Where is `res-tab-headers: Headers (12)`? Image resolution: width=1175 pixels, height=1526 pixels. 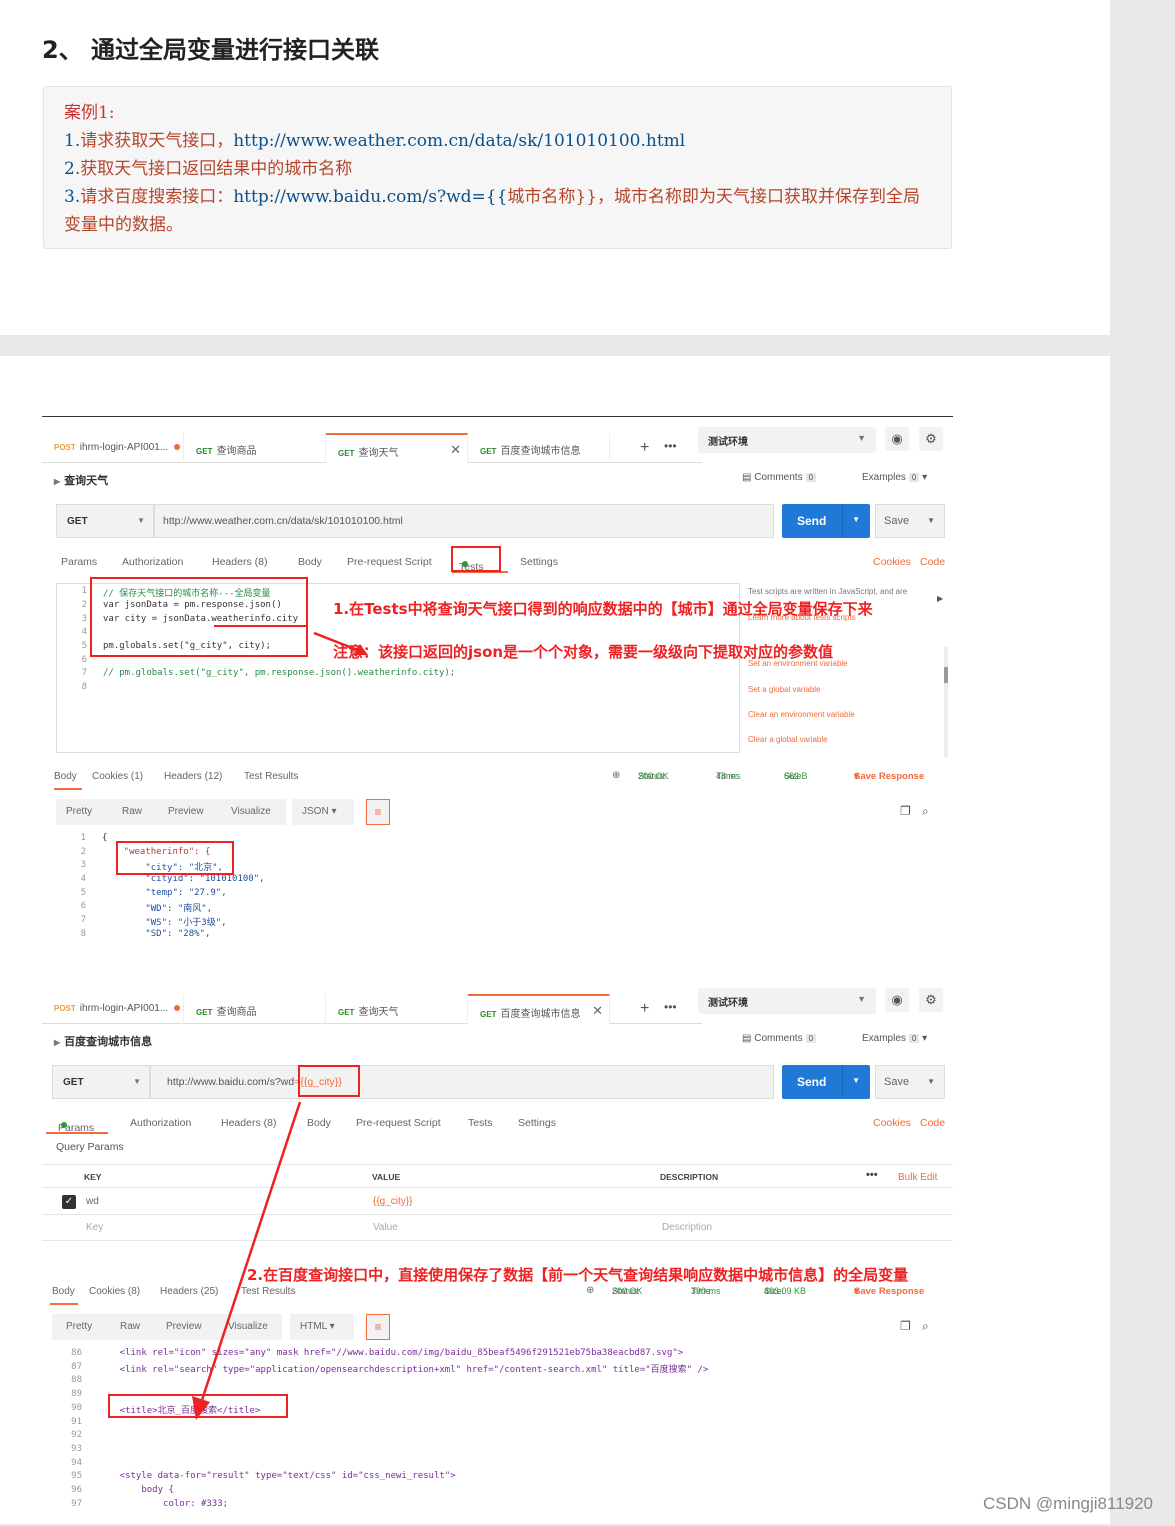 res-tab-headers: Headers (12) is located at coordinates (193, 776).